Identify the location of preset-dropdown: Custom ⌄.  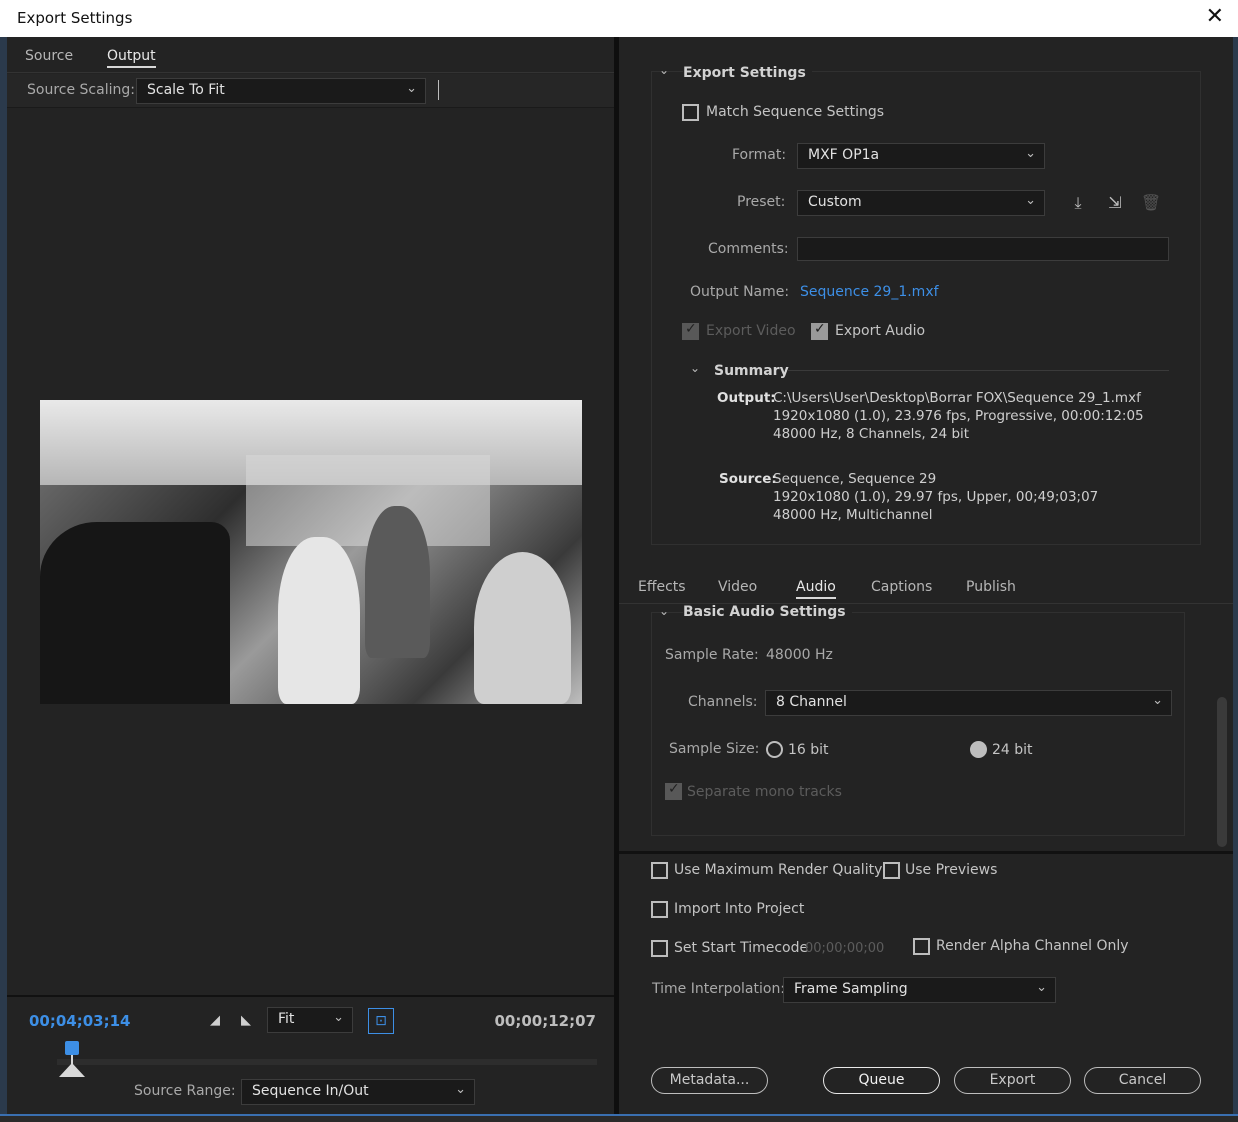
(921, 203).